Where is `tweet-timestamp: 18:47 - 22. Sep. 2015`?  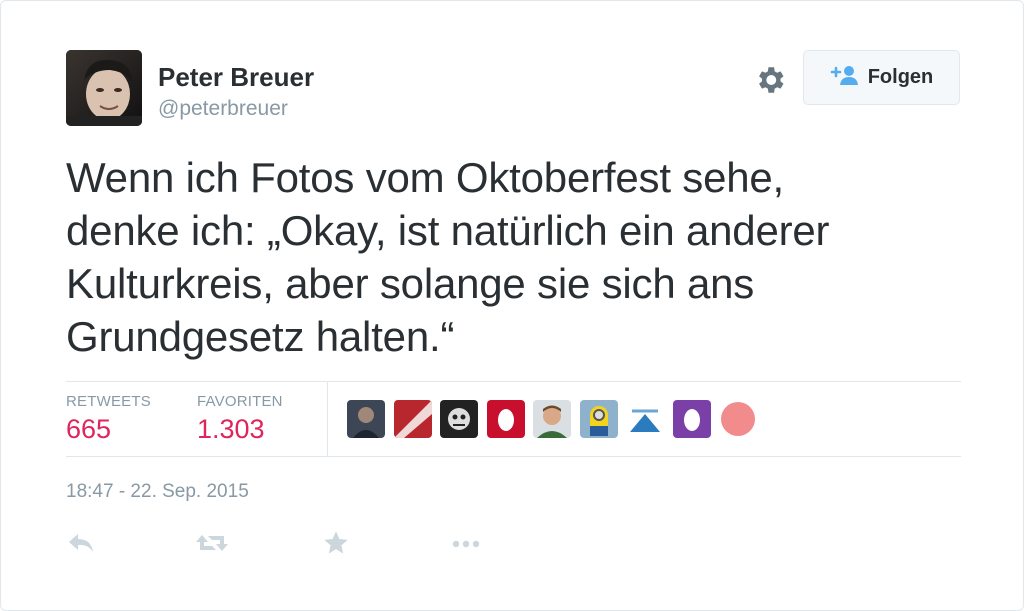 tweet-timestamp: 18:47 - 22. Sep. 2015 is located at coordinates (157, 492).